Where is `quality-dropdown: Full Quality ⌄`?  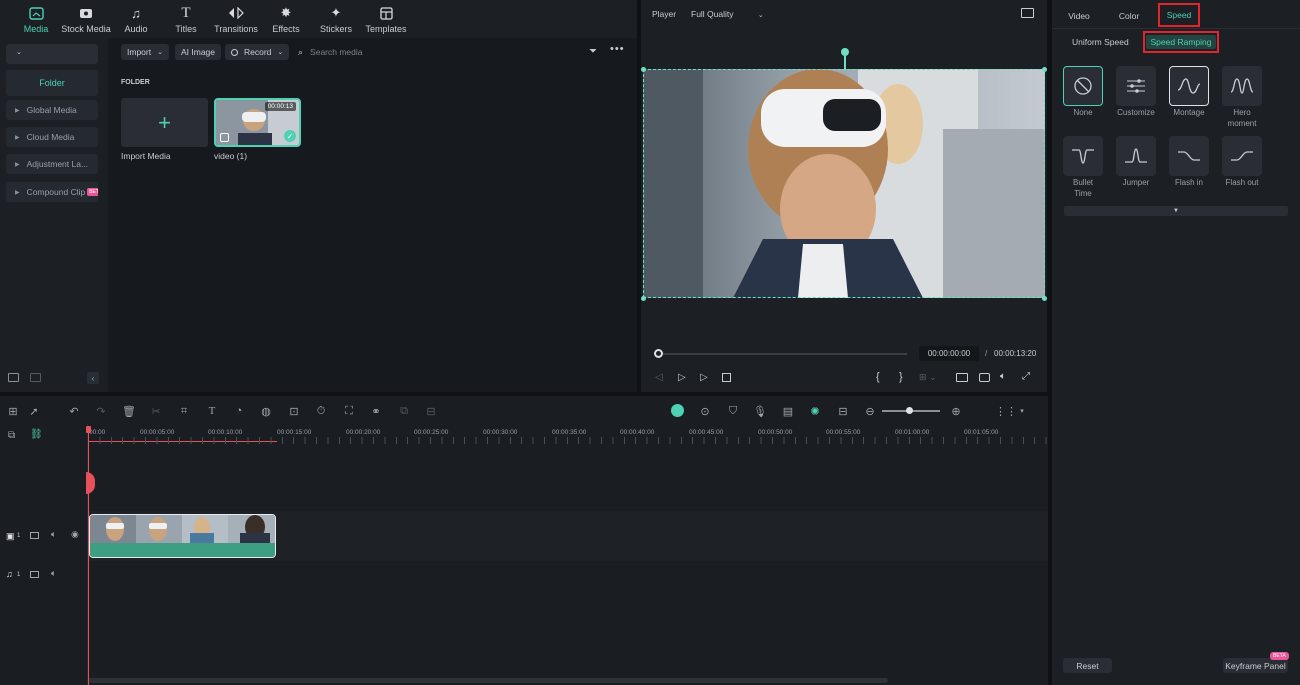
quality-dropdown: Full Quality ⌄ is located at coordinates (727, 14).